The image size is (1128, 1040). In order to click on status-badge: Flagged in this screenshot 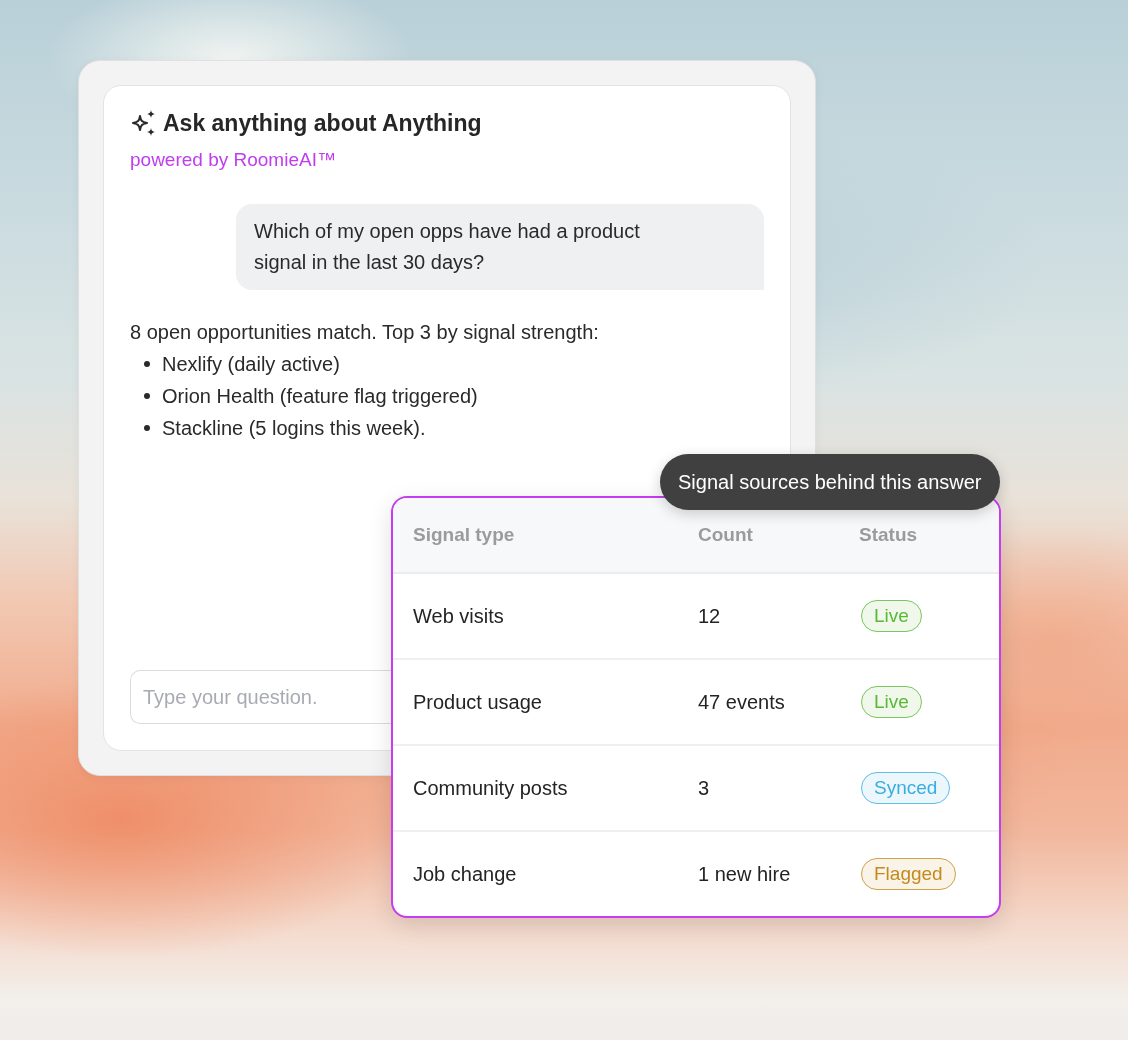, I will do `click(908, 874)`.